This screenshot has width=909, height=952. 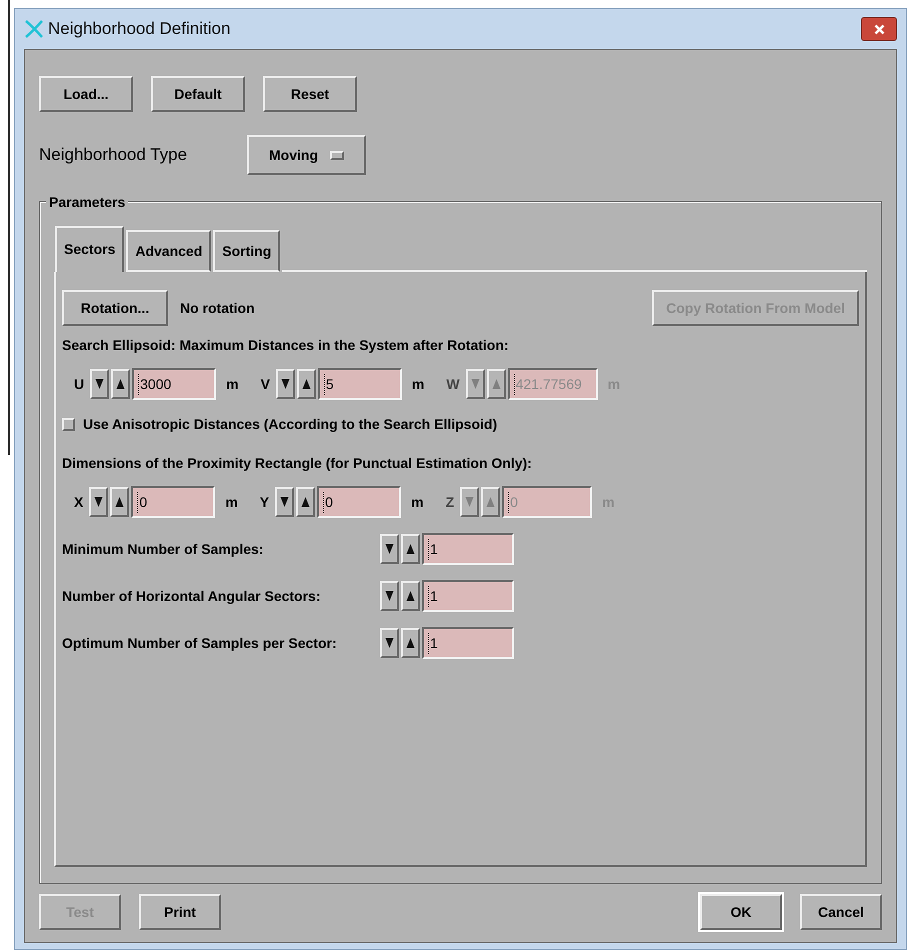 What do you see at coordinates (180, 912) in the screenshot?
I see `dialog-button: Print` at bounding box center [180, 912].